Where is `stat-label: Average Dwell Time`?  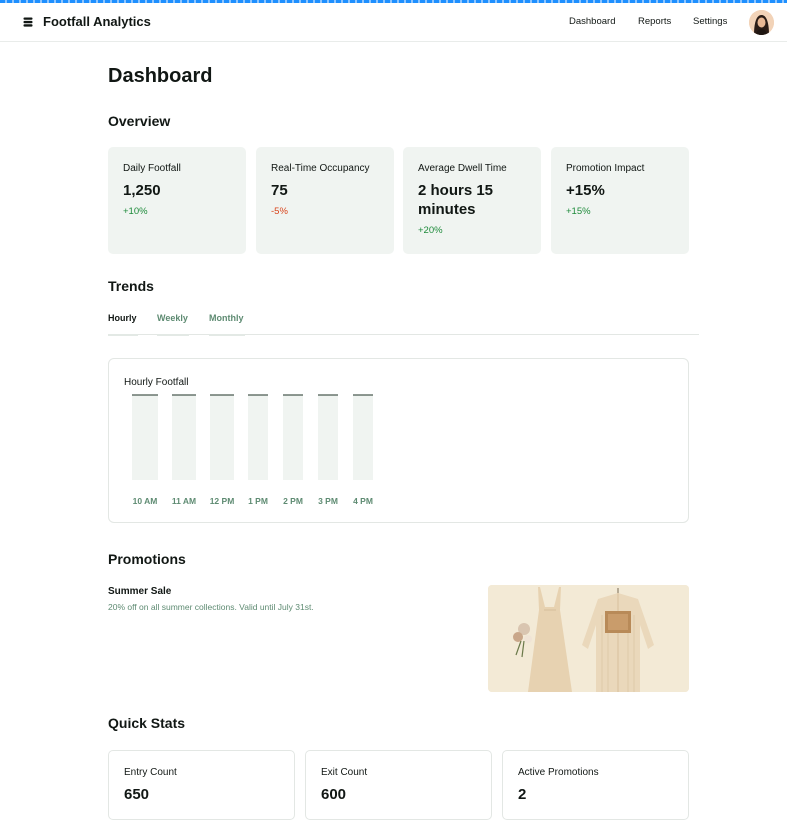
stat-label: Average Dwell Time is located at coordinates (462, 168).